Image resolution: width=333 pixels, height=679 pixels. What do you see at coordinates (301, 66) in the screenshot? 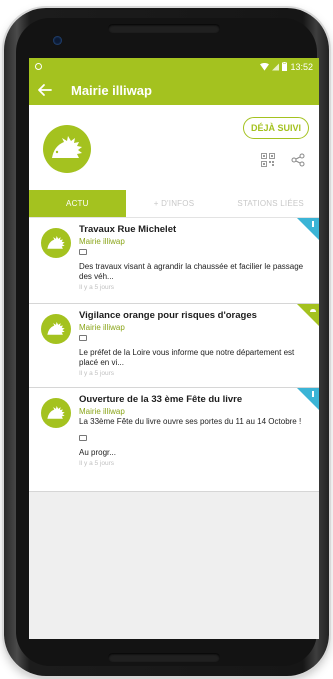
I see `clock: 13:52` at bounding box center [301, 66].